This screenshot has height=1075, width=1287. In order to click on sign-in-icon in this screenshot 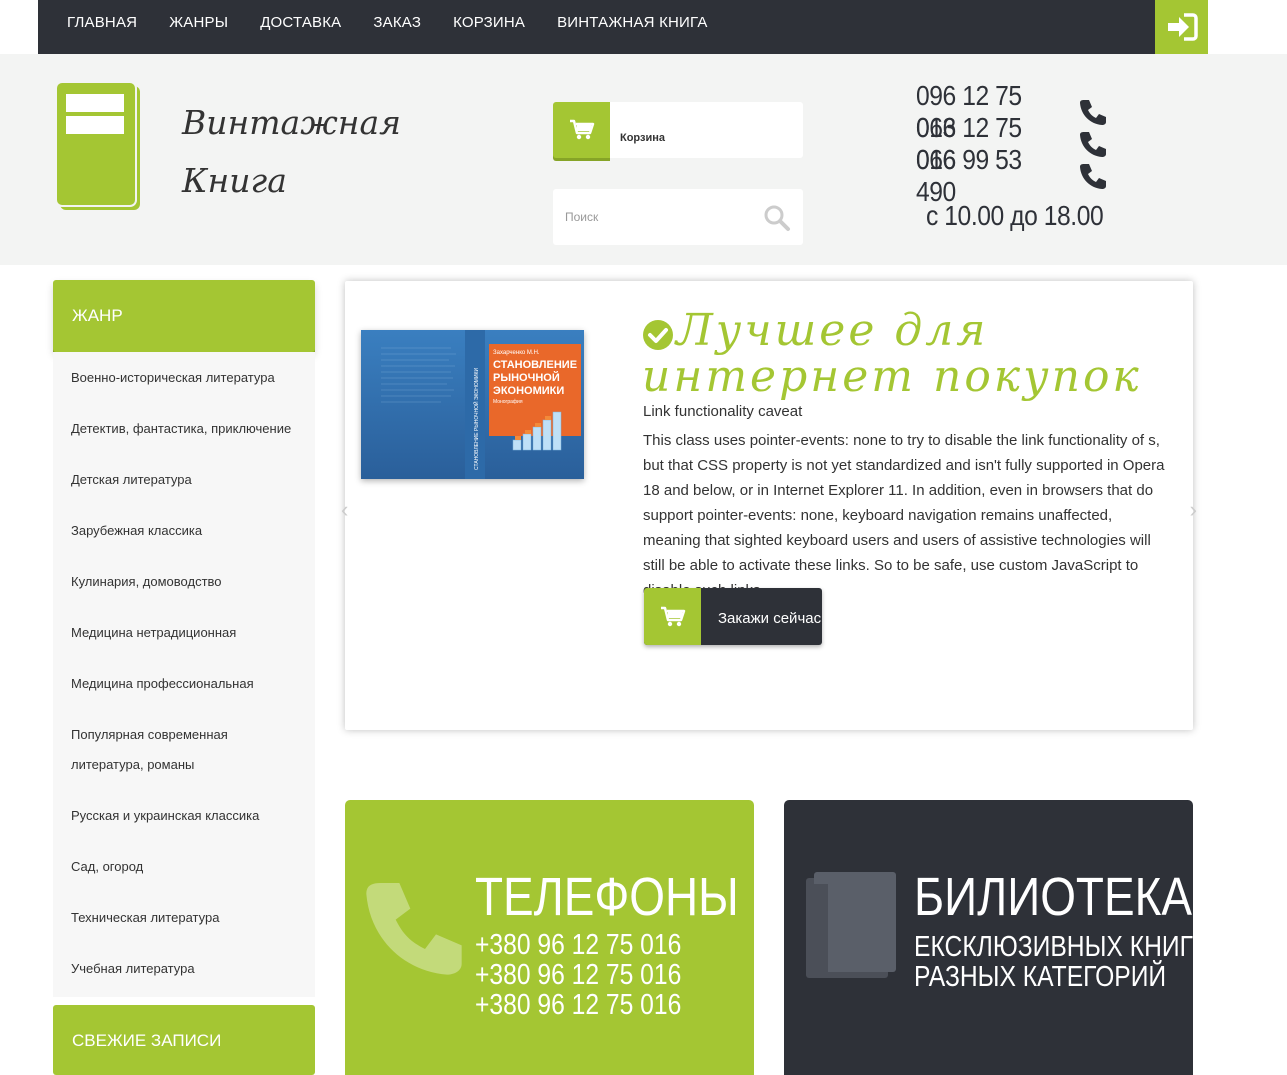, I will do `click(1182, 27)`.